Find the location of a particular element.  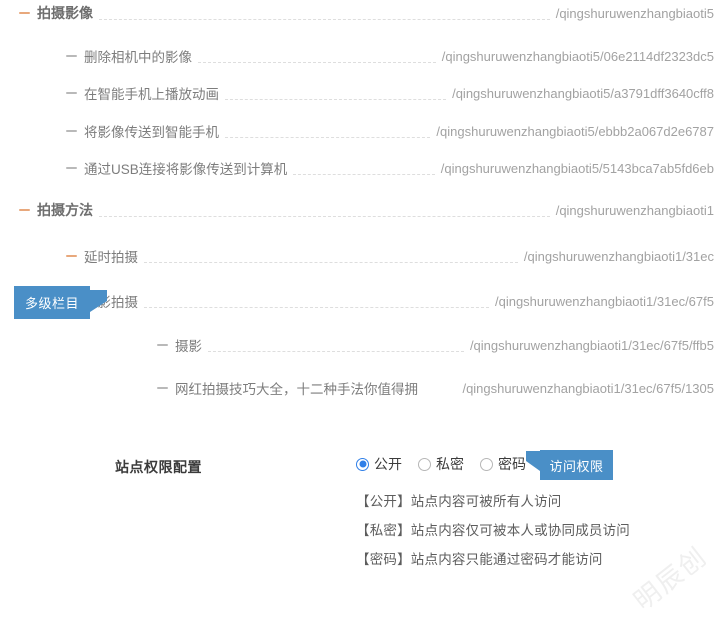

permission-radio-option: 私密 is located at coordinates (441, 464).